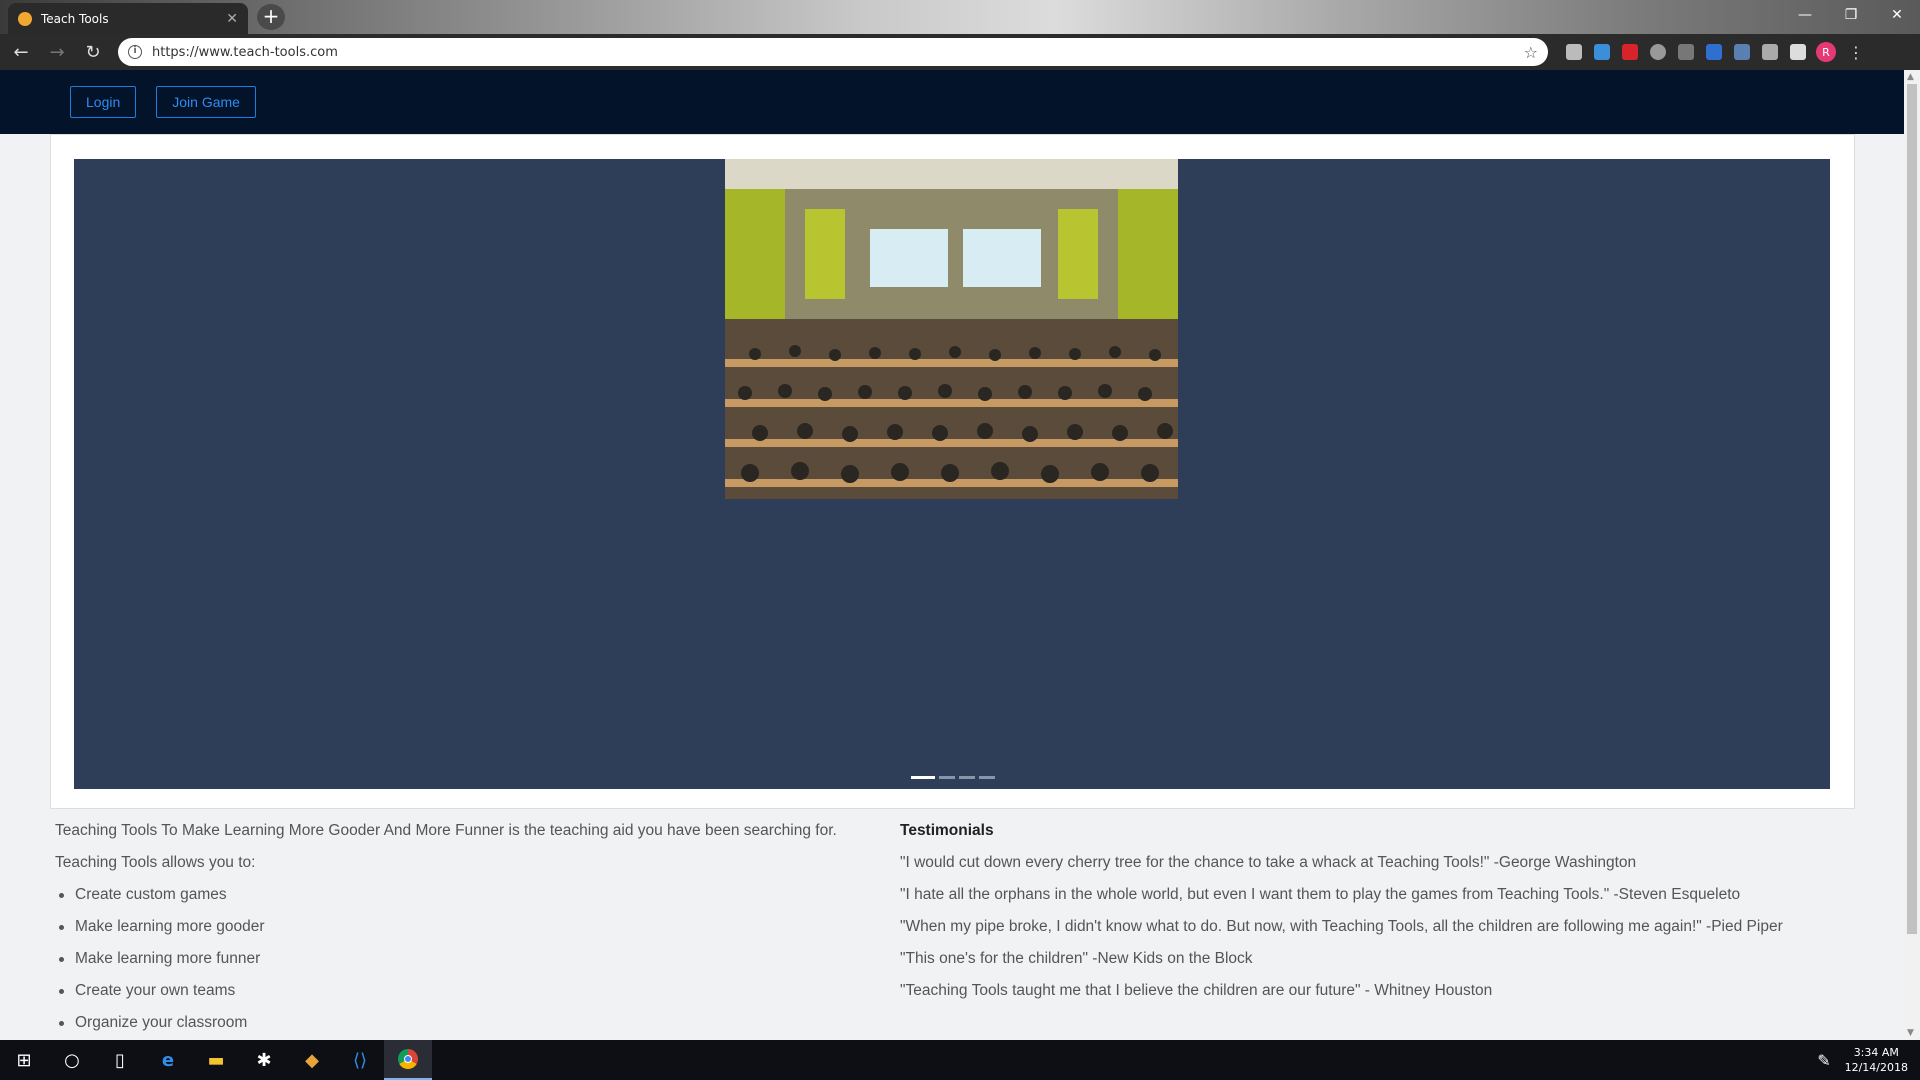 The height and width of the screenshot is (1080, 1920). I want to click on windows-start-icon: ⊞, so click(24, 1060).